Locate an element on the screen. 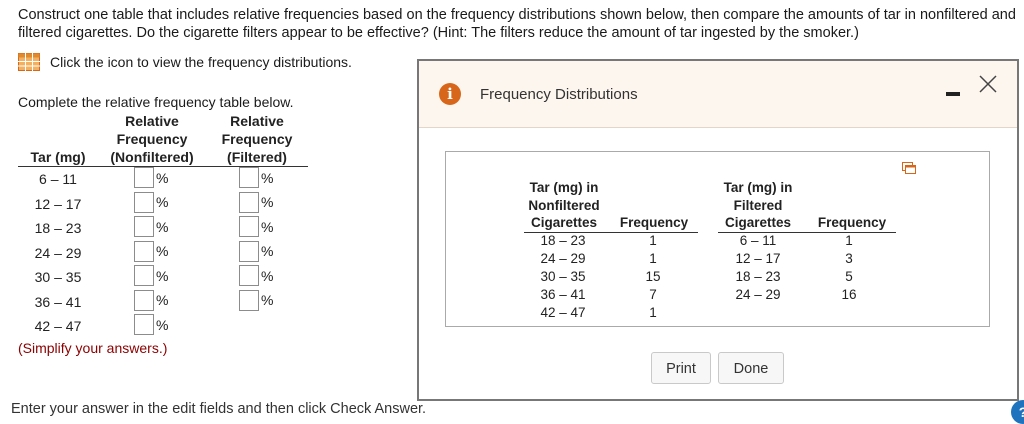  nonfiltered-frequency: 15 is located at coordinates (653, 276).